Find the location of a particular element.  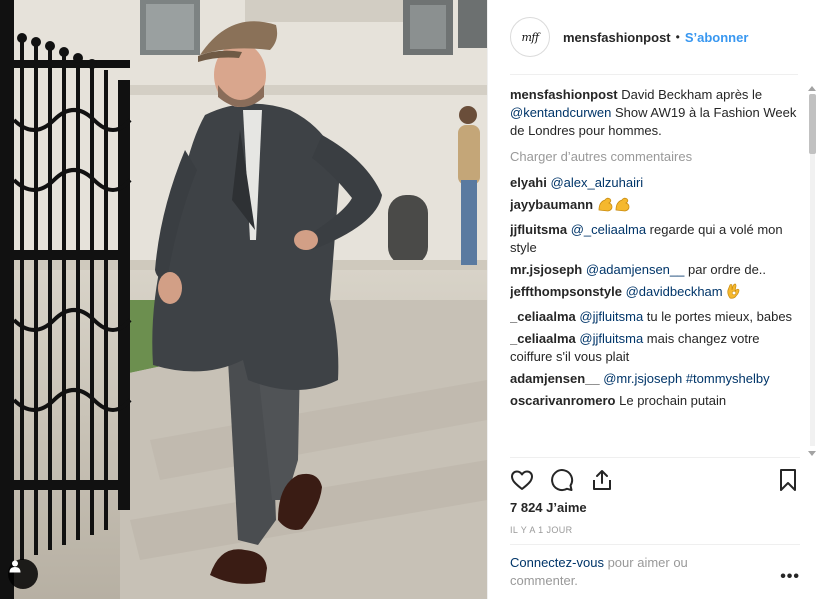

avatar: mff is located at coordinates (530, 37).